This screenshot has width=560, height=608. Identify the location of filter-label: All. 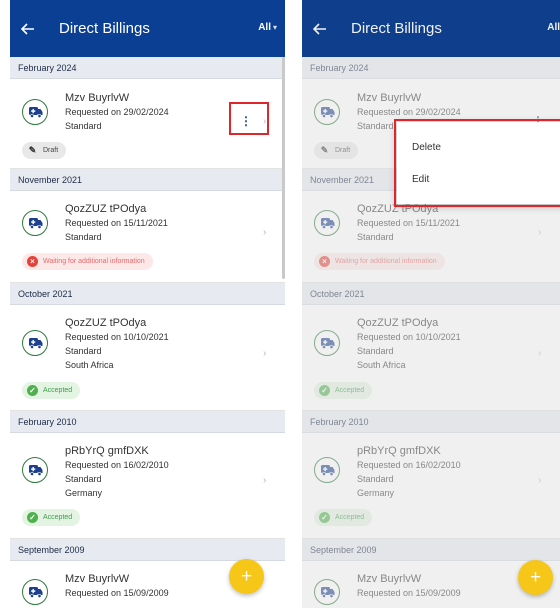
(264, 27).